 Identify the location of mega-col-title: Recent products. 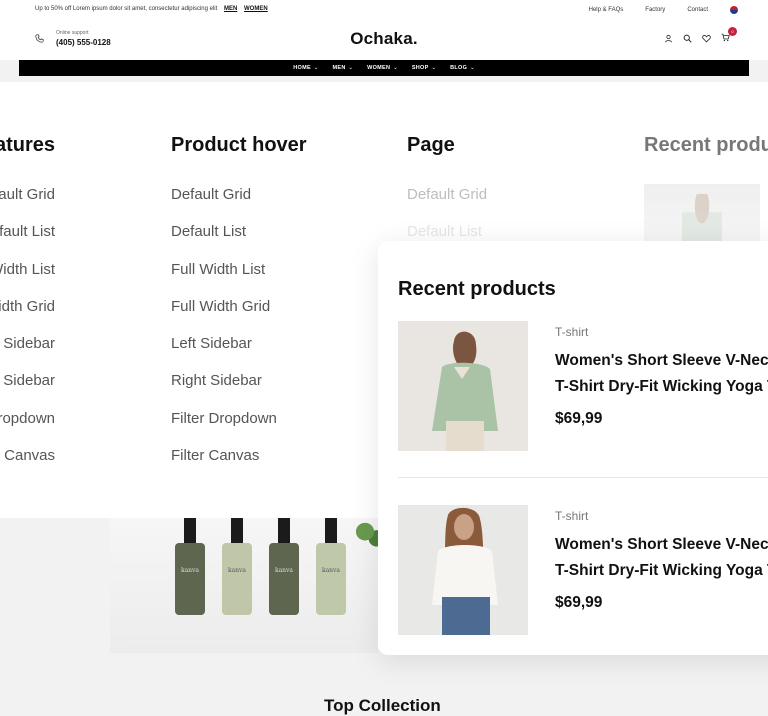
(706, 145).